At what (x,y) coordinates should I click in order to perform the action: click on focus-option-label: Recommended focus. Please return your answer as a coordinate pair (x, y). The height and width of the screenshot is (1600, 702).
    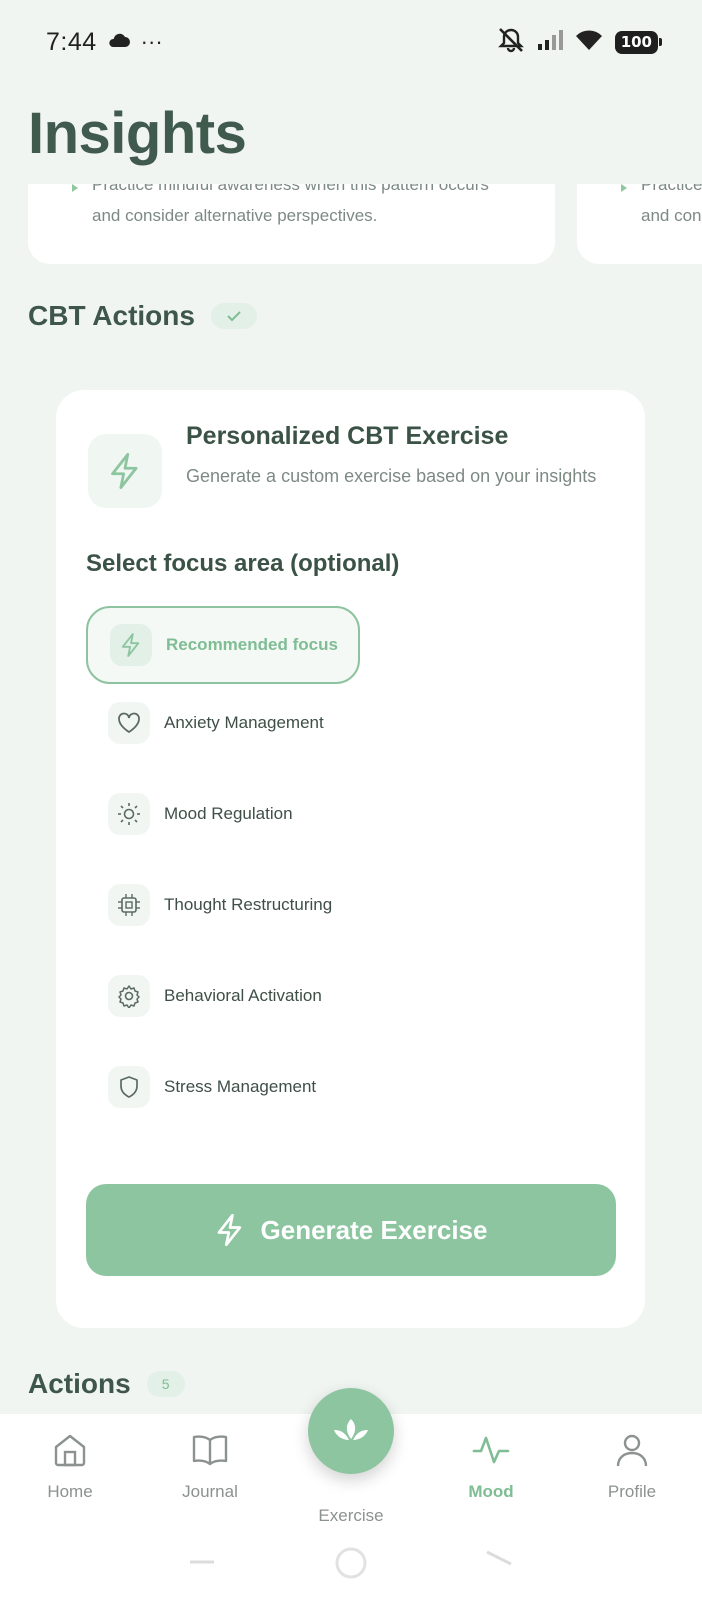
    Looking at the image, I should click on (252, 644).